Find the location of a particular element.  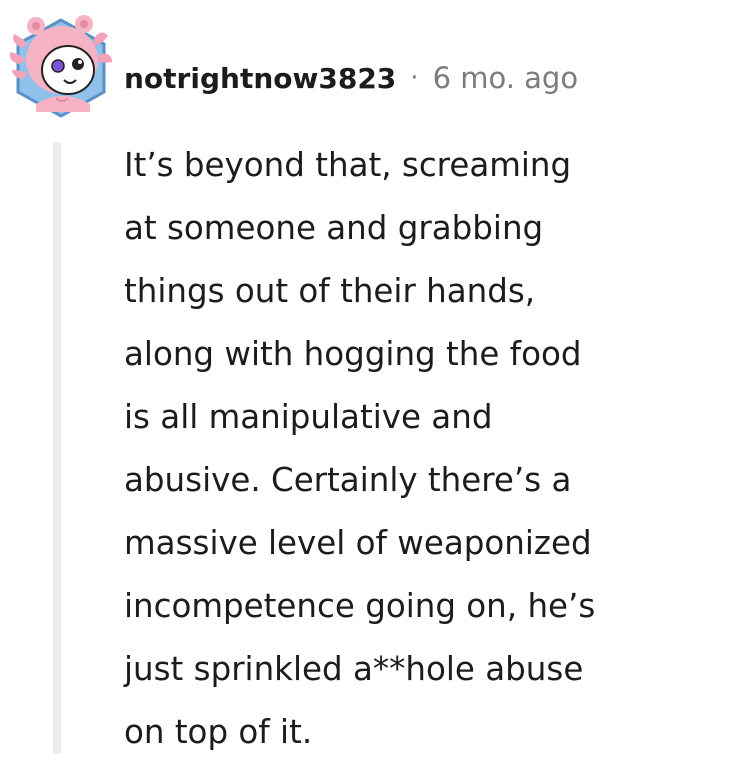

comment-body-line: incompetence going on, he’s is located at coordinates (360, 606).